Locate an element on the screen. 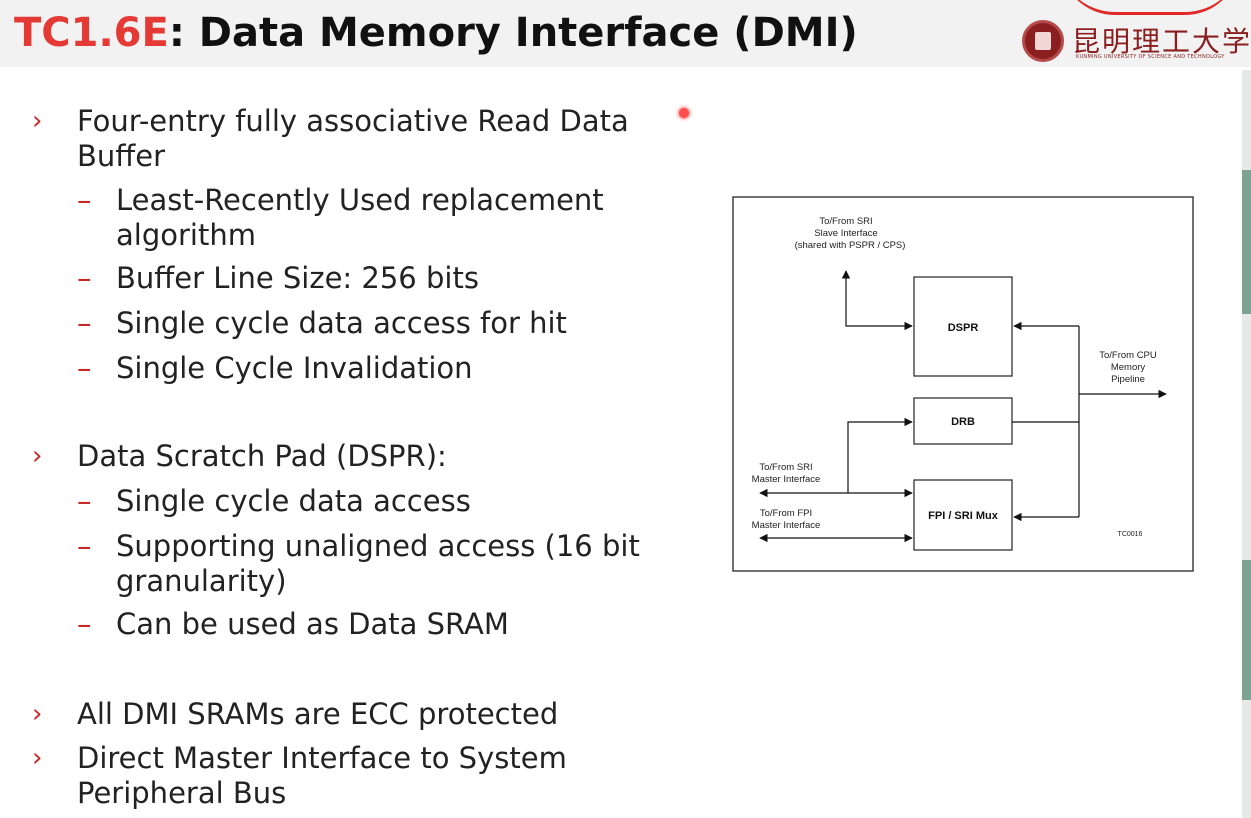 This screenshot has width=1251, height=818. bullet-item: All DMI SRAMs are ECC protected is located at coordinates (318, 714).